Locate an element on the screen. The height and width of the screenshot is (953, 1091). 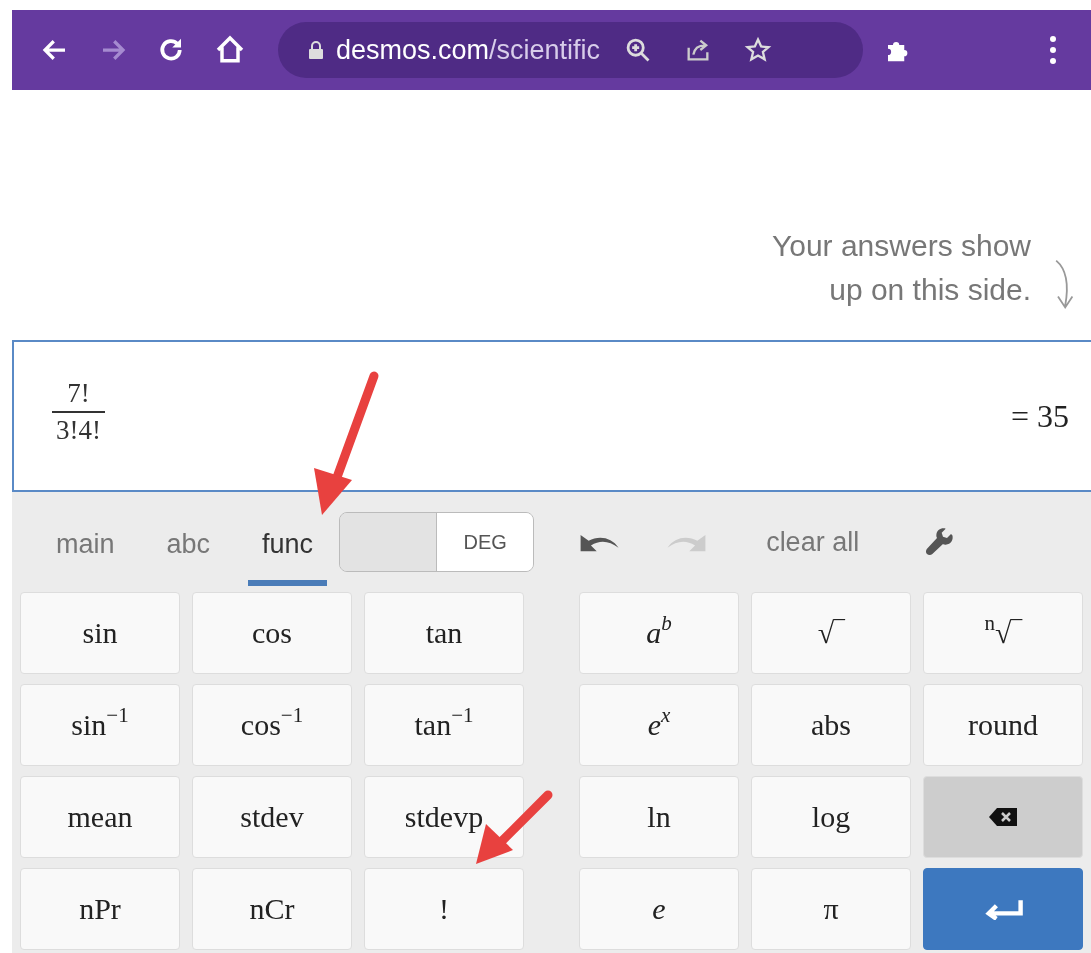
backspace-icon is located at coordinates (1003, 817).